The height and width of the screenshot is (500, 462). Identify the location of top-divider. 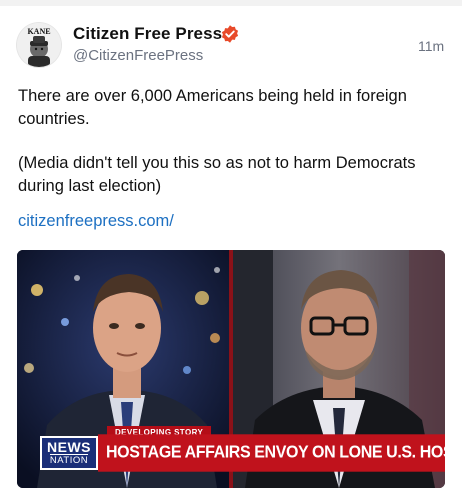
(231, 3).